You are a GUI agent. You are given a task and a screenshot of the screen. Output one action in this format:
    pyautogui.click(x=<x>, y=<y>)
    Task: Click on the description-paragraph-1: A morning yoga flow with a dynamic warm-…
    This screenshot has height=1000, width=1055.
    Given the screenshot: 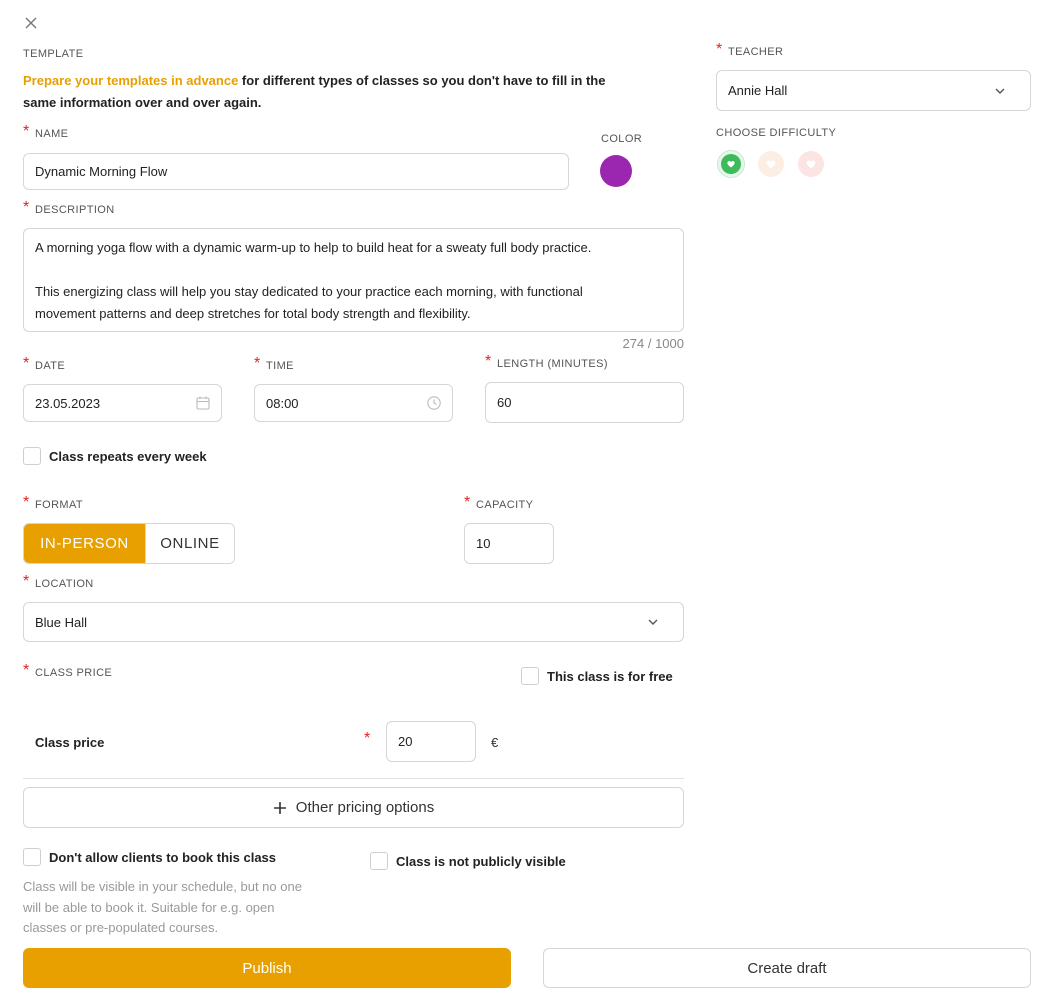 What is the action you would take?
    pyautogui.click(x=313, y=247)
    